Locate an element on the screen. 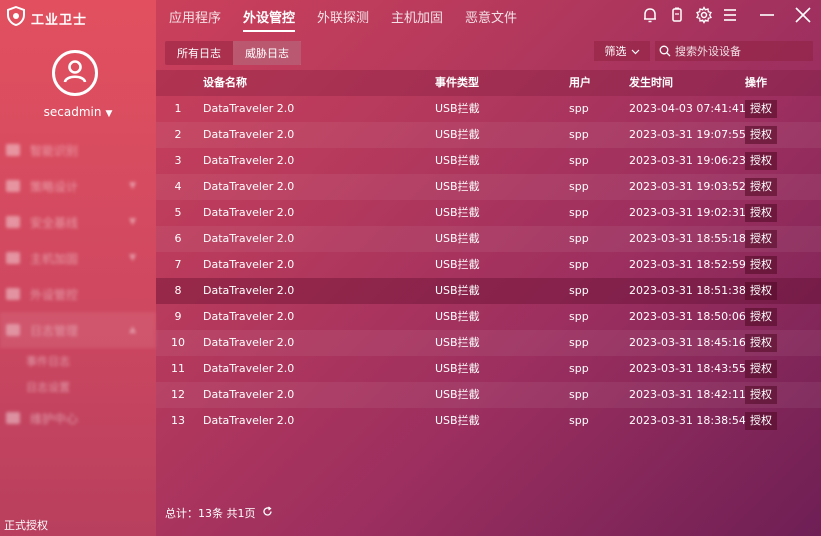 This screenshot has width=821, height=536. sidebar-item-maintenance: 维护中心 is located at coordinates (78, 418).